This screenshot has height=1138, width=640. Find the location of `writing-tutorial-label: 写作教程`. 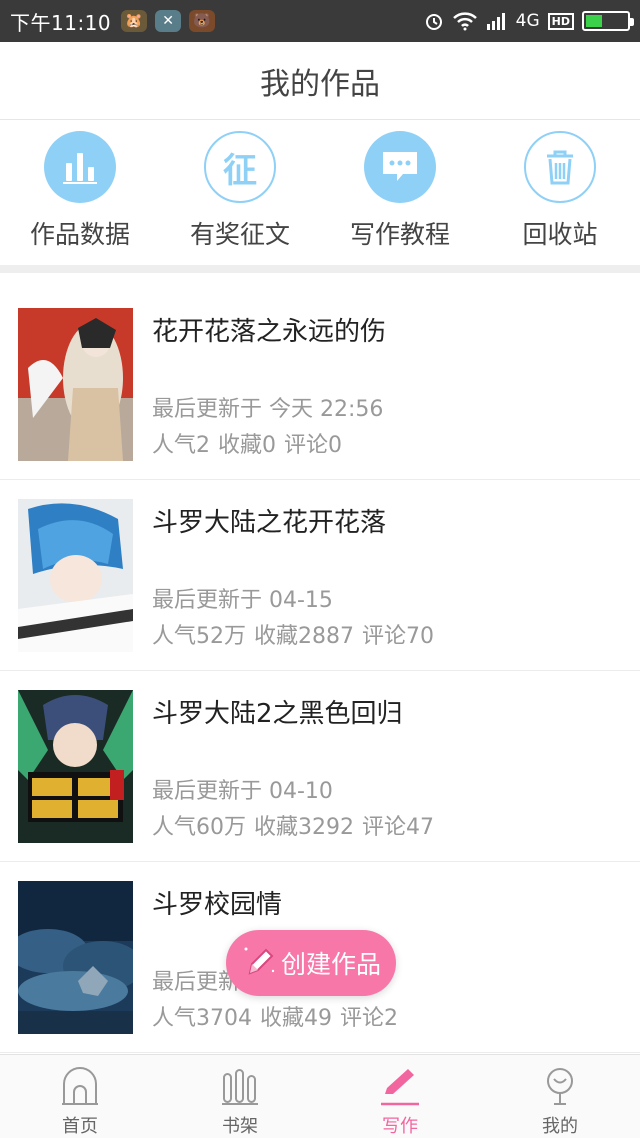

writing-tutorial-label: 写作教程 is located at coordinates (399, 234).